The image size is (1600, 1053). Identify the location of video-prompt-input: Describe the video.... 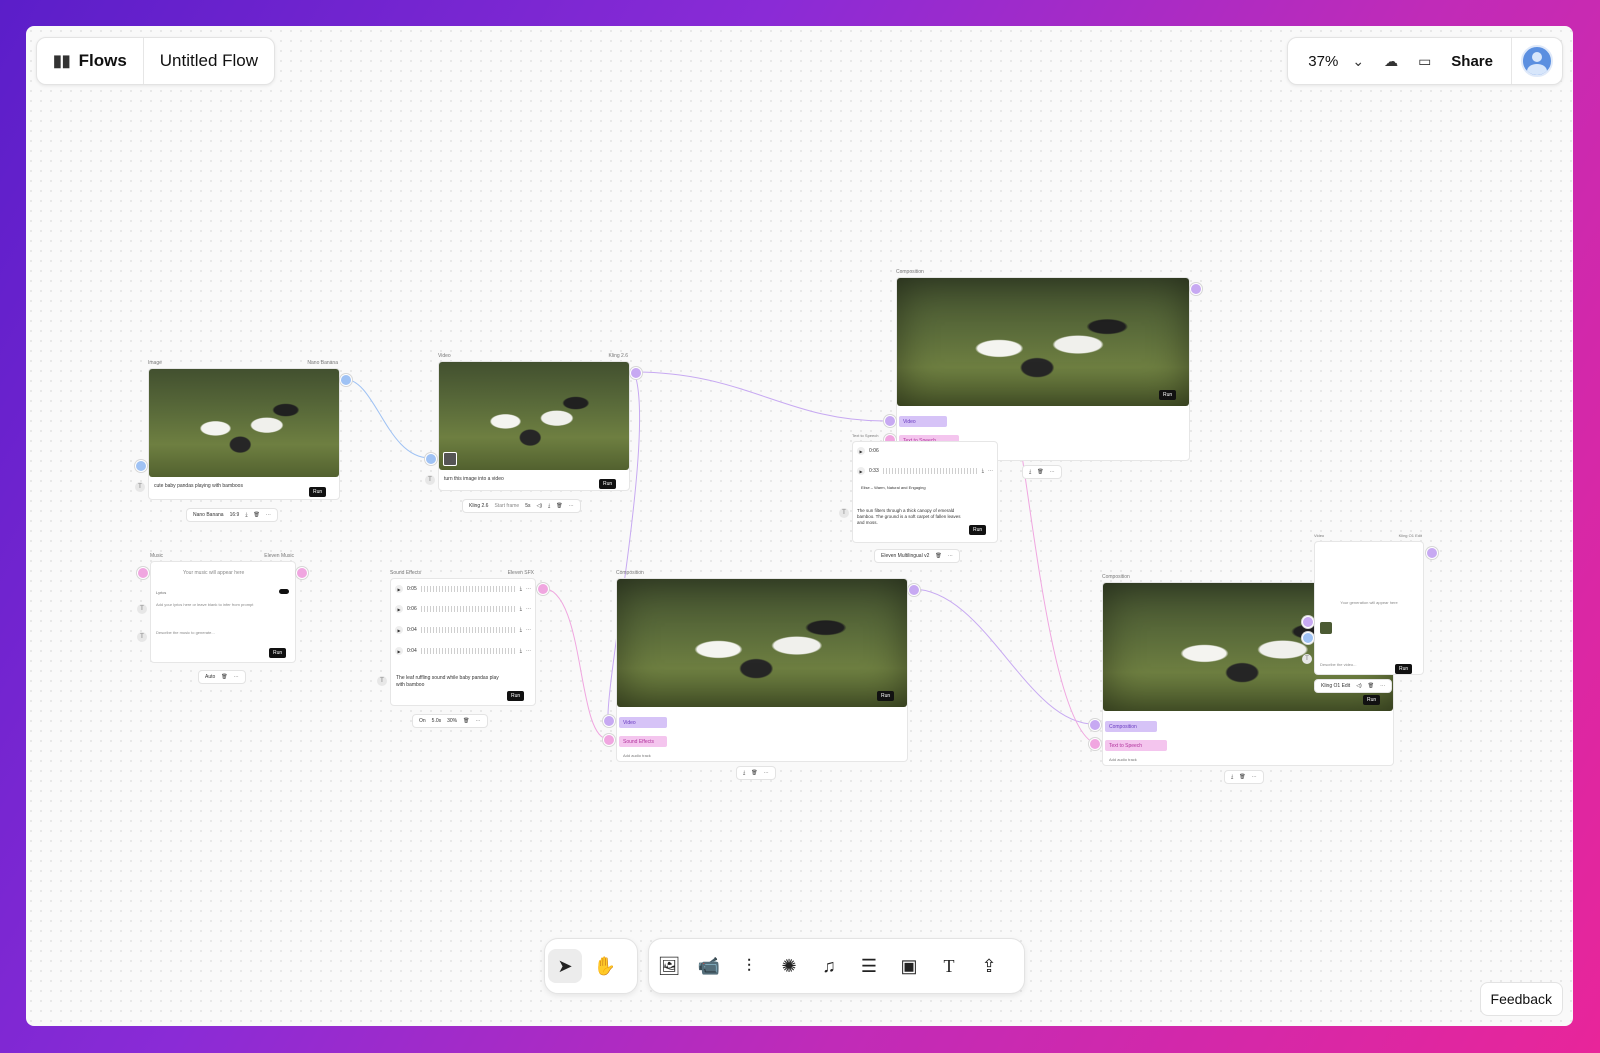
(1338, 664).